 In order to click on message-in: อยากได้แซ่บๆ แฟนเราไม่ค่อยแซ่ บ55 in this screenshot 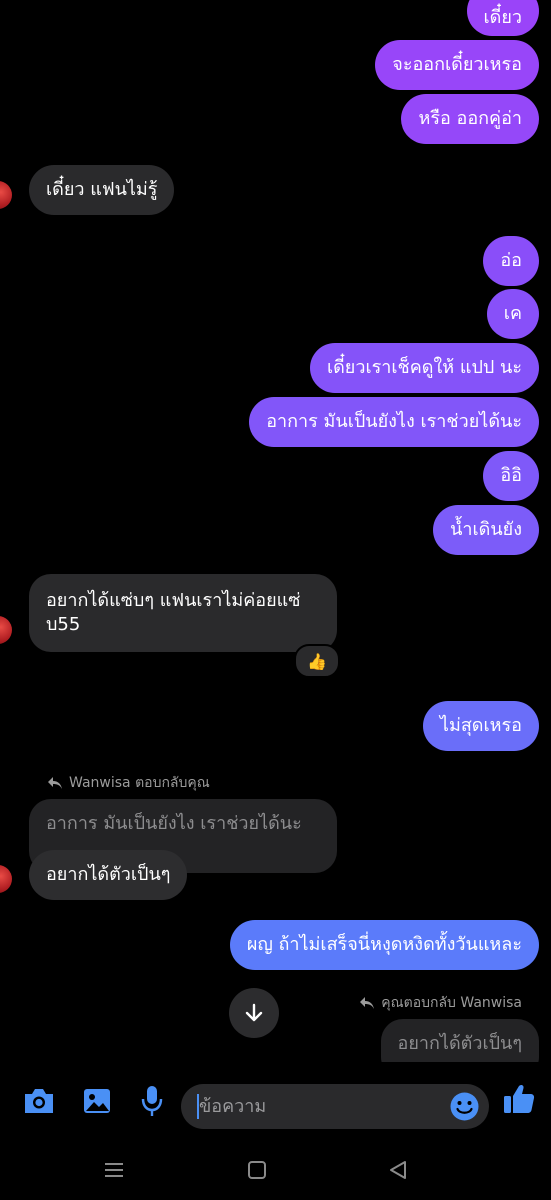, I will do `click(183, 613)`.